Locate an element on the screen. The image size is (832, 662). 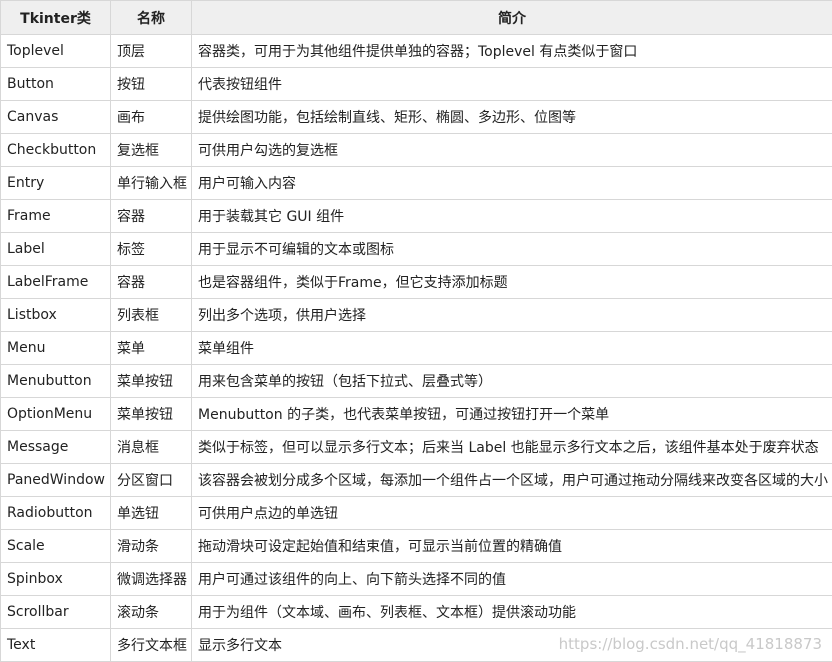
cell-name: 按钮 is located at coordinates (151, 84).